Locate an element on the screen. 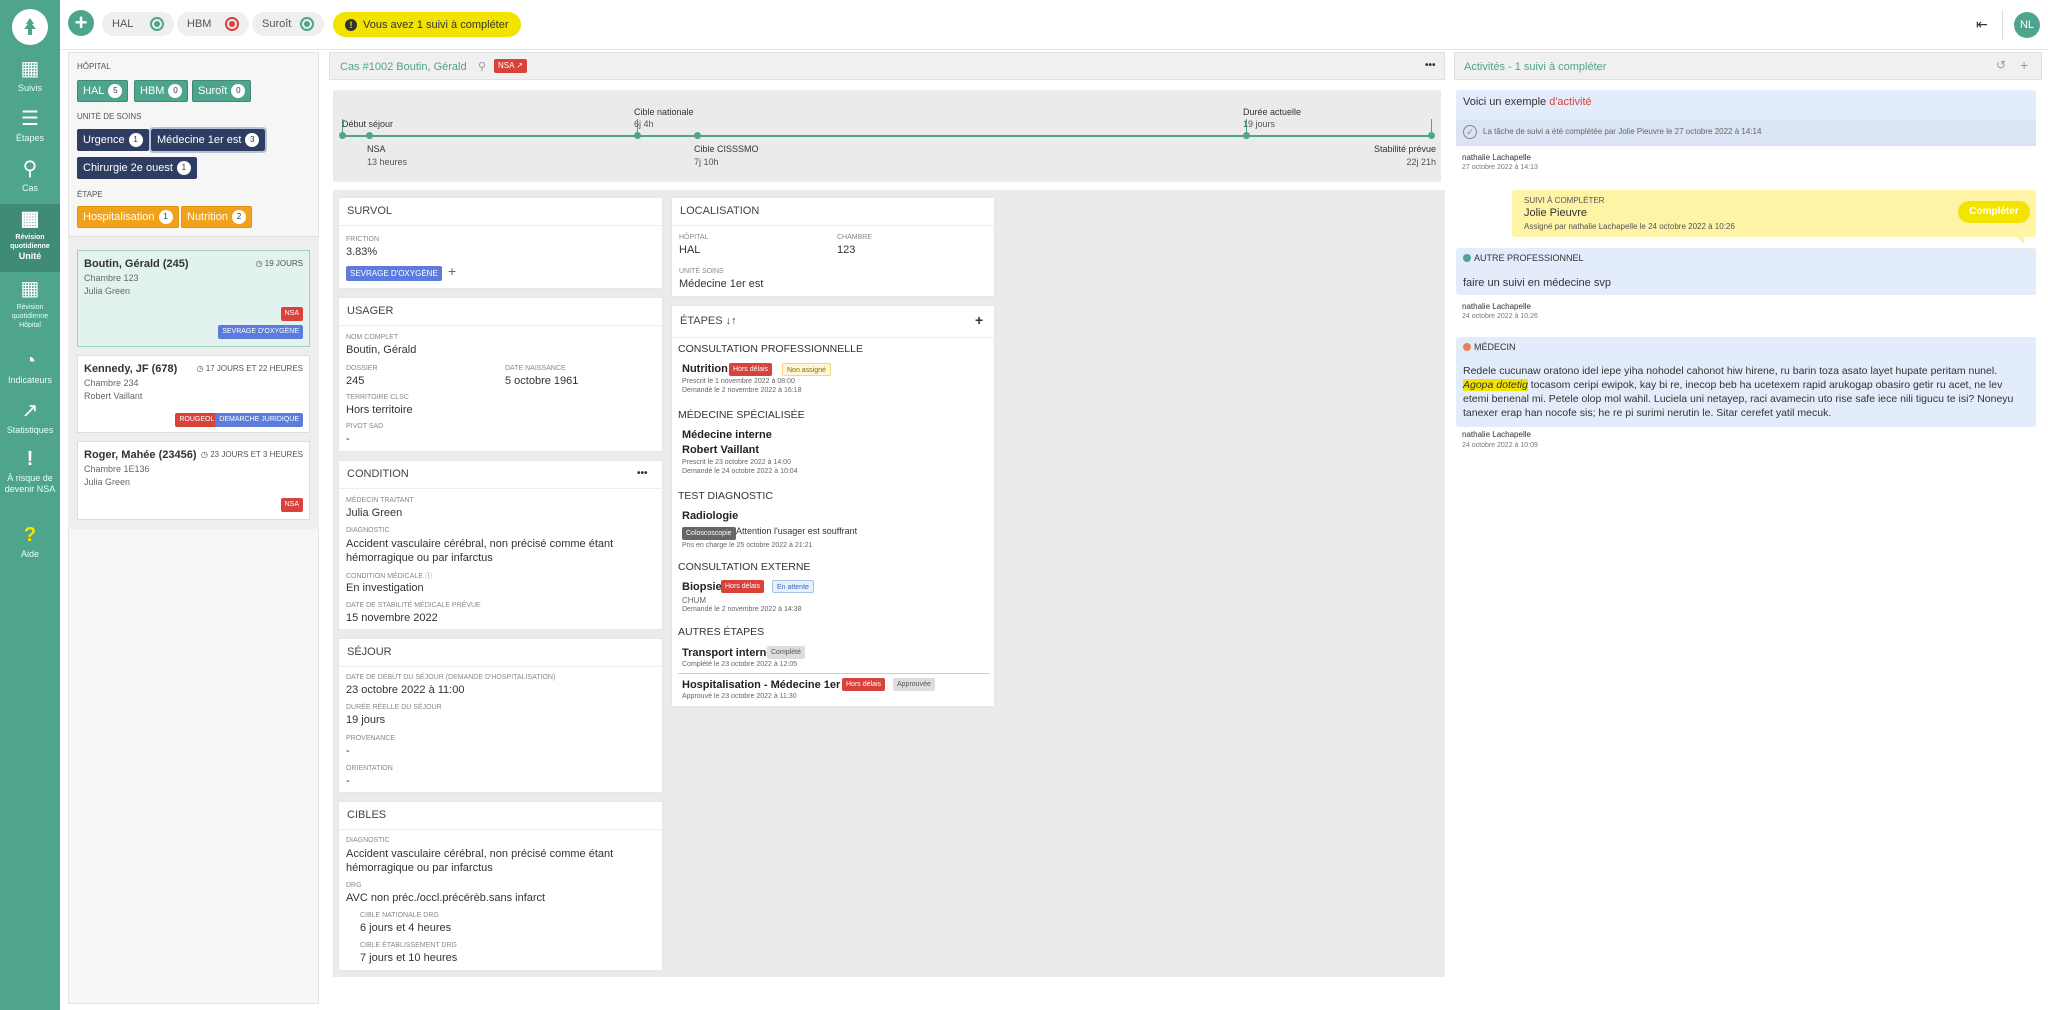 The image size is (2048, 1010). etape-name: Hospitalisation - Médecine 1er est is located at coordinates (770, 685).